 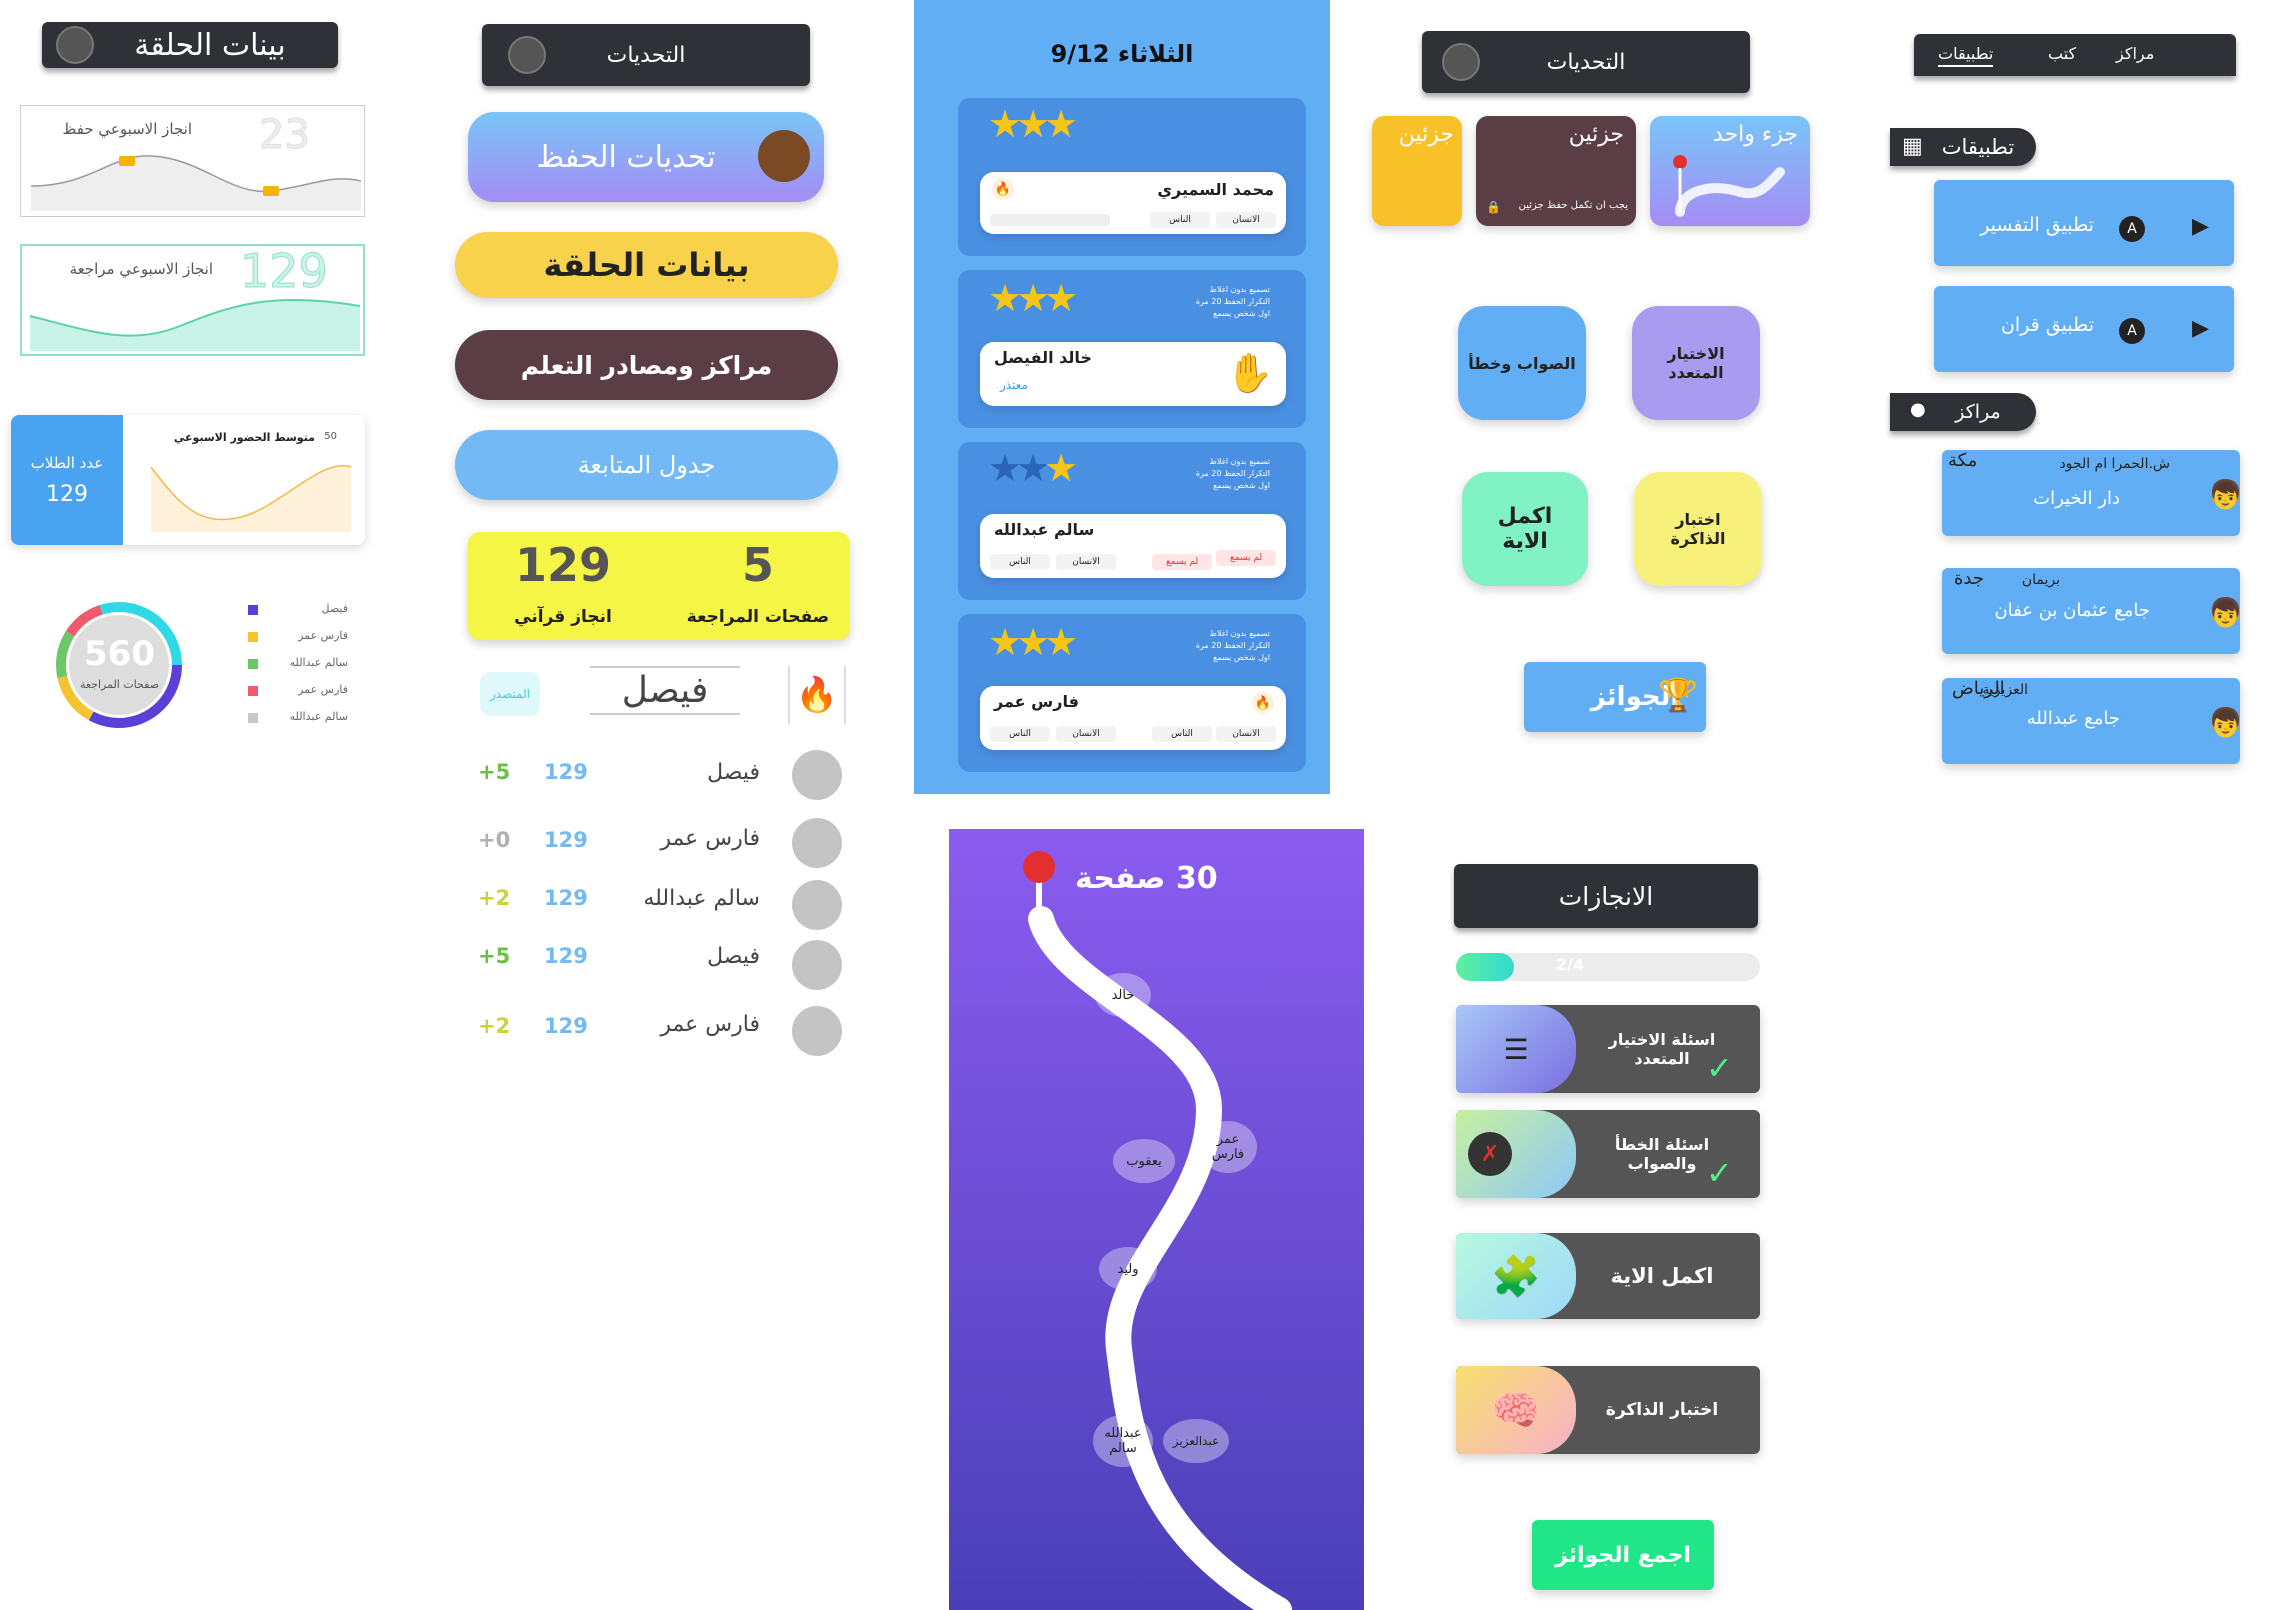 What do you see at coordinates (1608, 1154) in the screenshot?
I see `achievement-row: ✗ اسئلة الخطأ والصواب ✓` at bounding box center [1608, 1154].